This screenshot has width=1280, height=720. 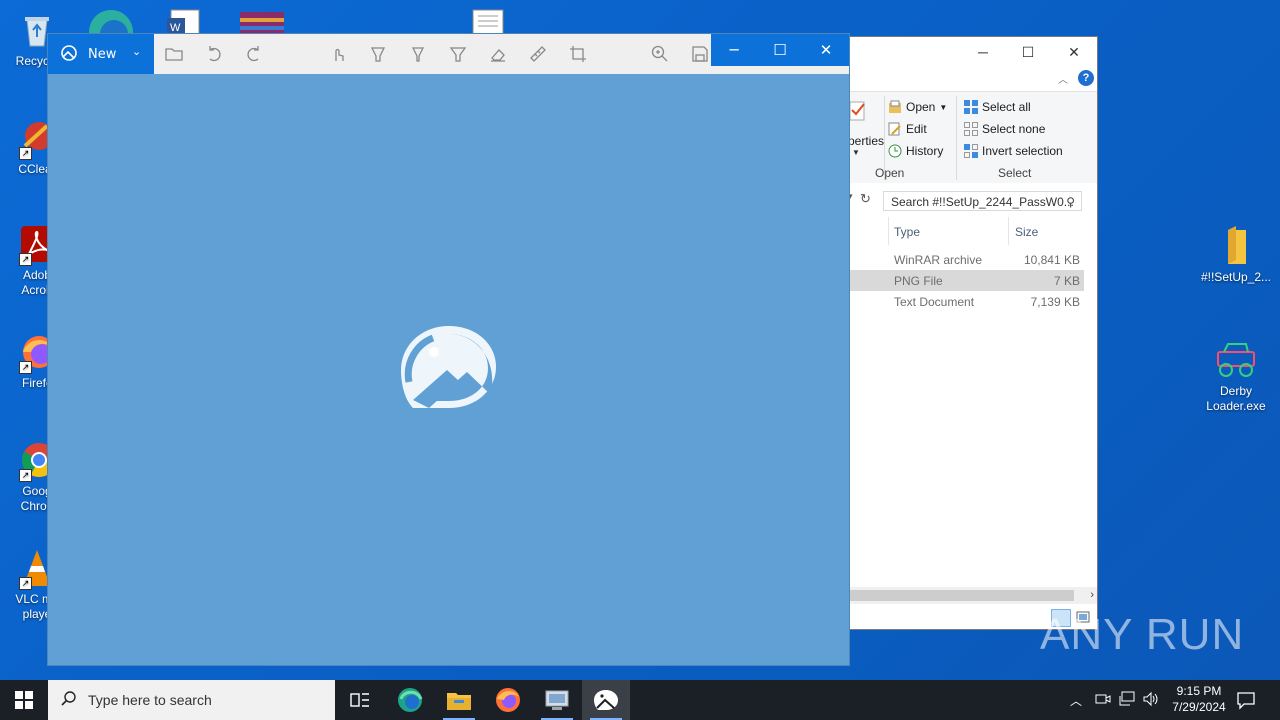 I want to click on volume-icon, so click(x=1151, y=699).